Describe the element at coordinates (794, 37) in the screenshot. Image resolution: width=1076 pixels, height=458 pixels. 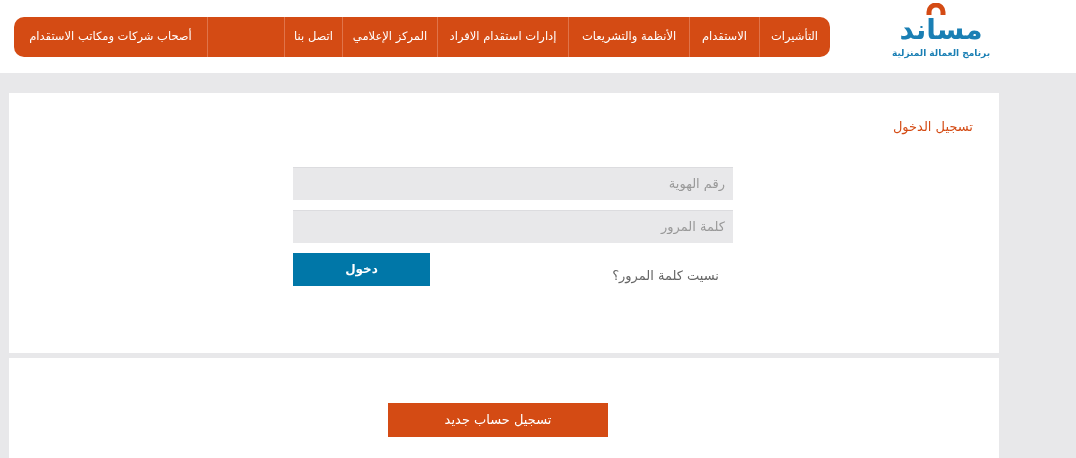
I see `nav-link: التأشيرات` at that location.